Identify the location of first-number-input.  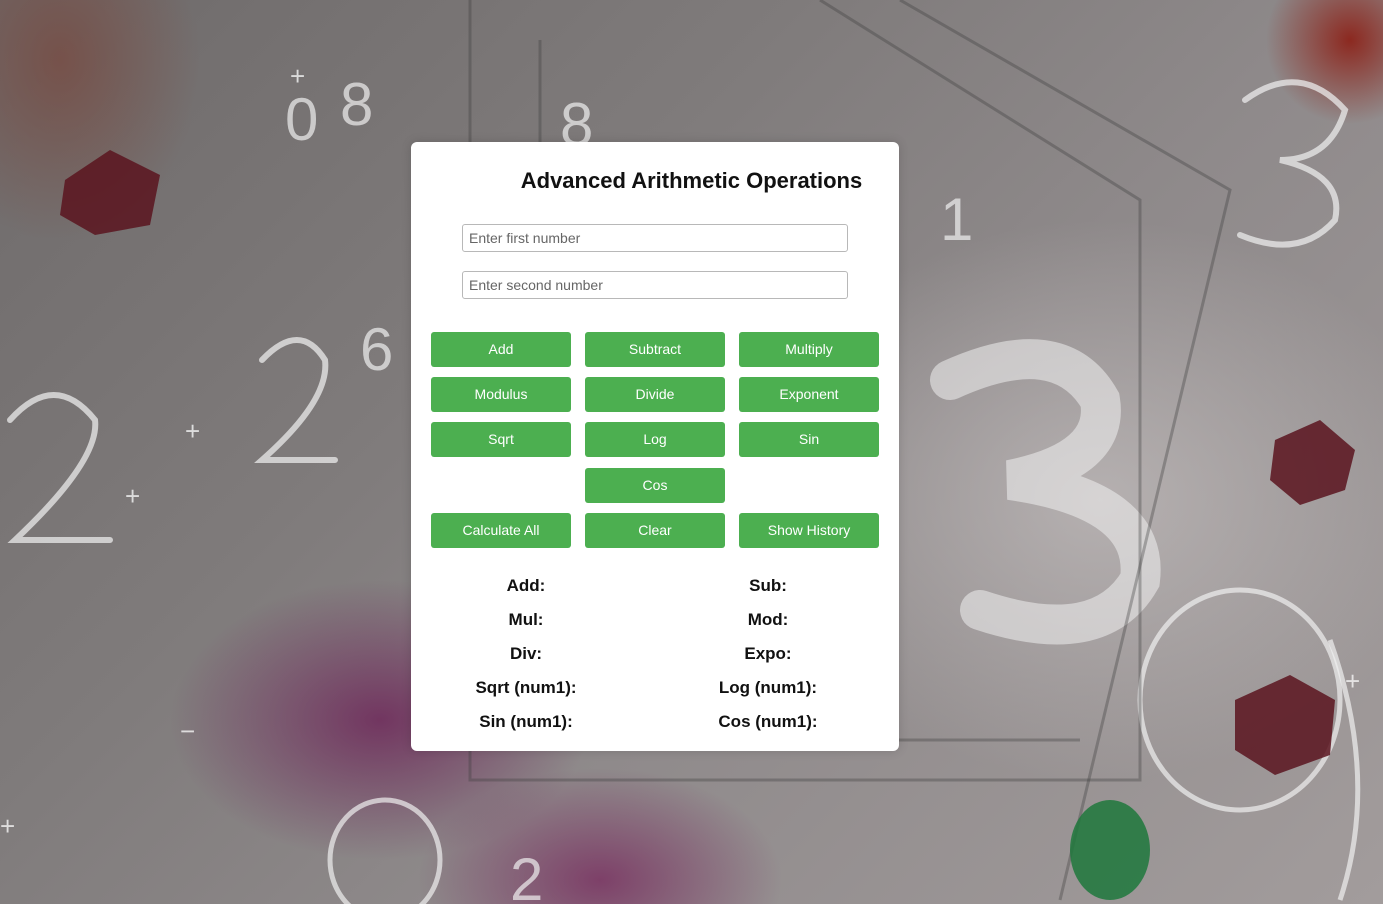
(655, 238).